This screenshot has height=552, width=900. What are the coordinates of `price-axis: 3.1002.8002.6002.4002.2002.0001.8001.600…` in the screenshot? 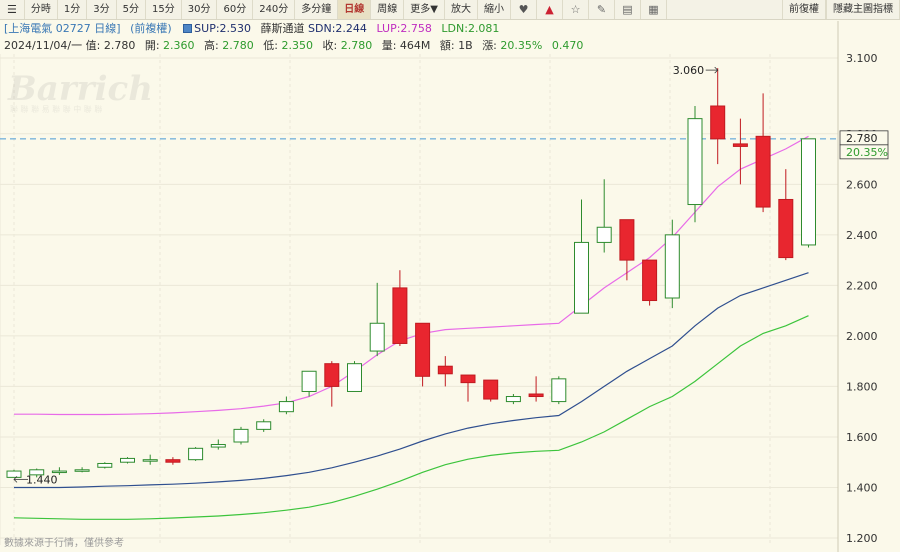 It's located at (864, 298).